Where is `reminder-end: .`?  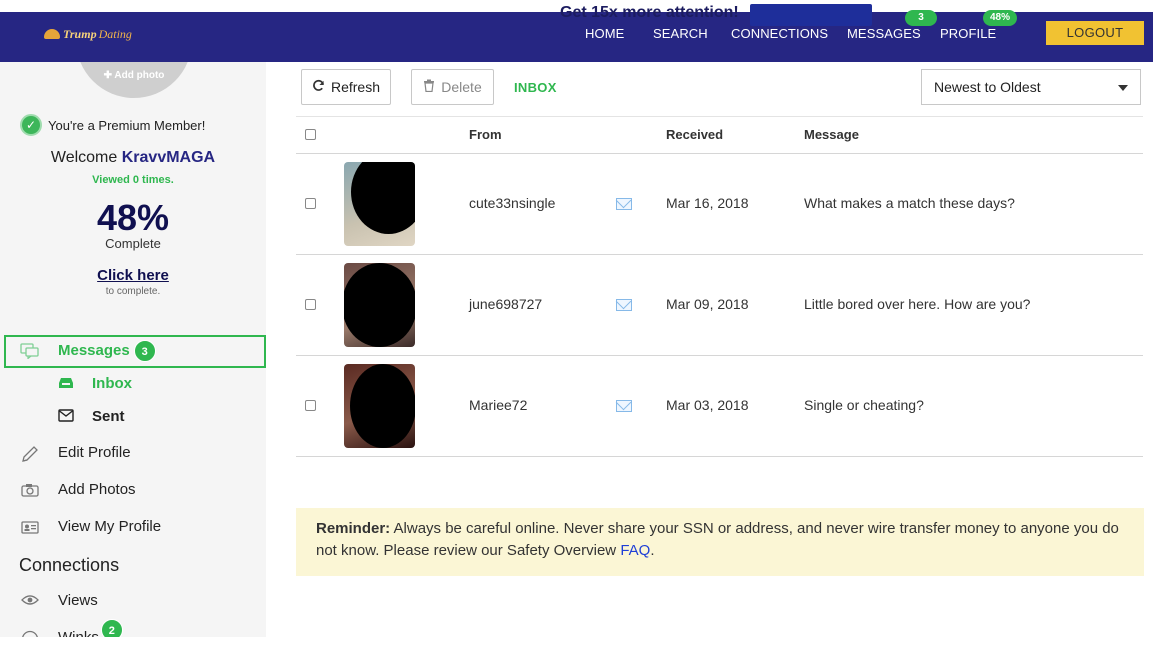
reminder-end: . is located at coordinates (652, 550).